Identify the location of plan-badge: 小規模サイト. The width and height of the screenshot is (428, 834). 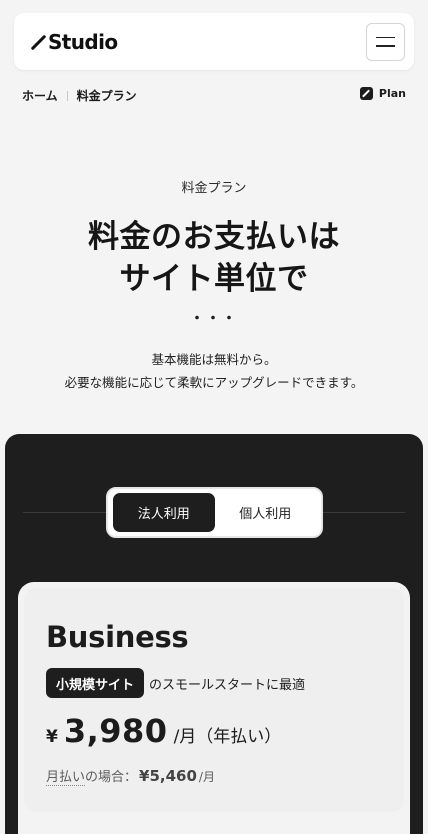
(95, 683).